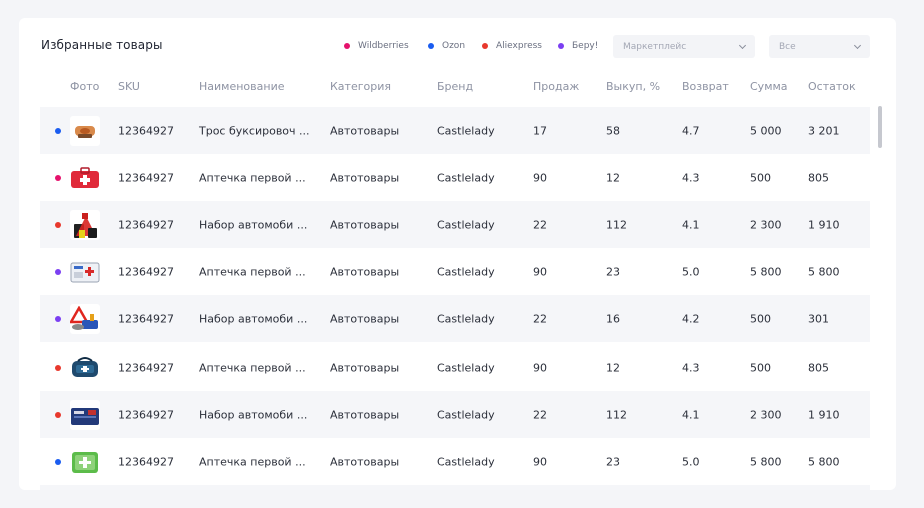 This screenshot has height=508, width=924. Describe the element at coordinates (633, 86) in the screenshot. I see `col-header-buyout: Выкуп, %` at that location.